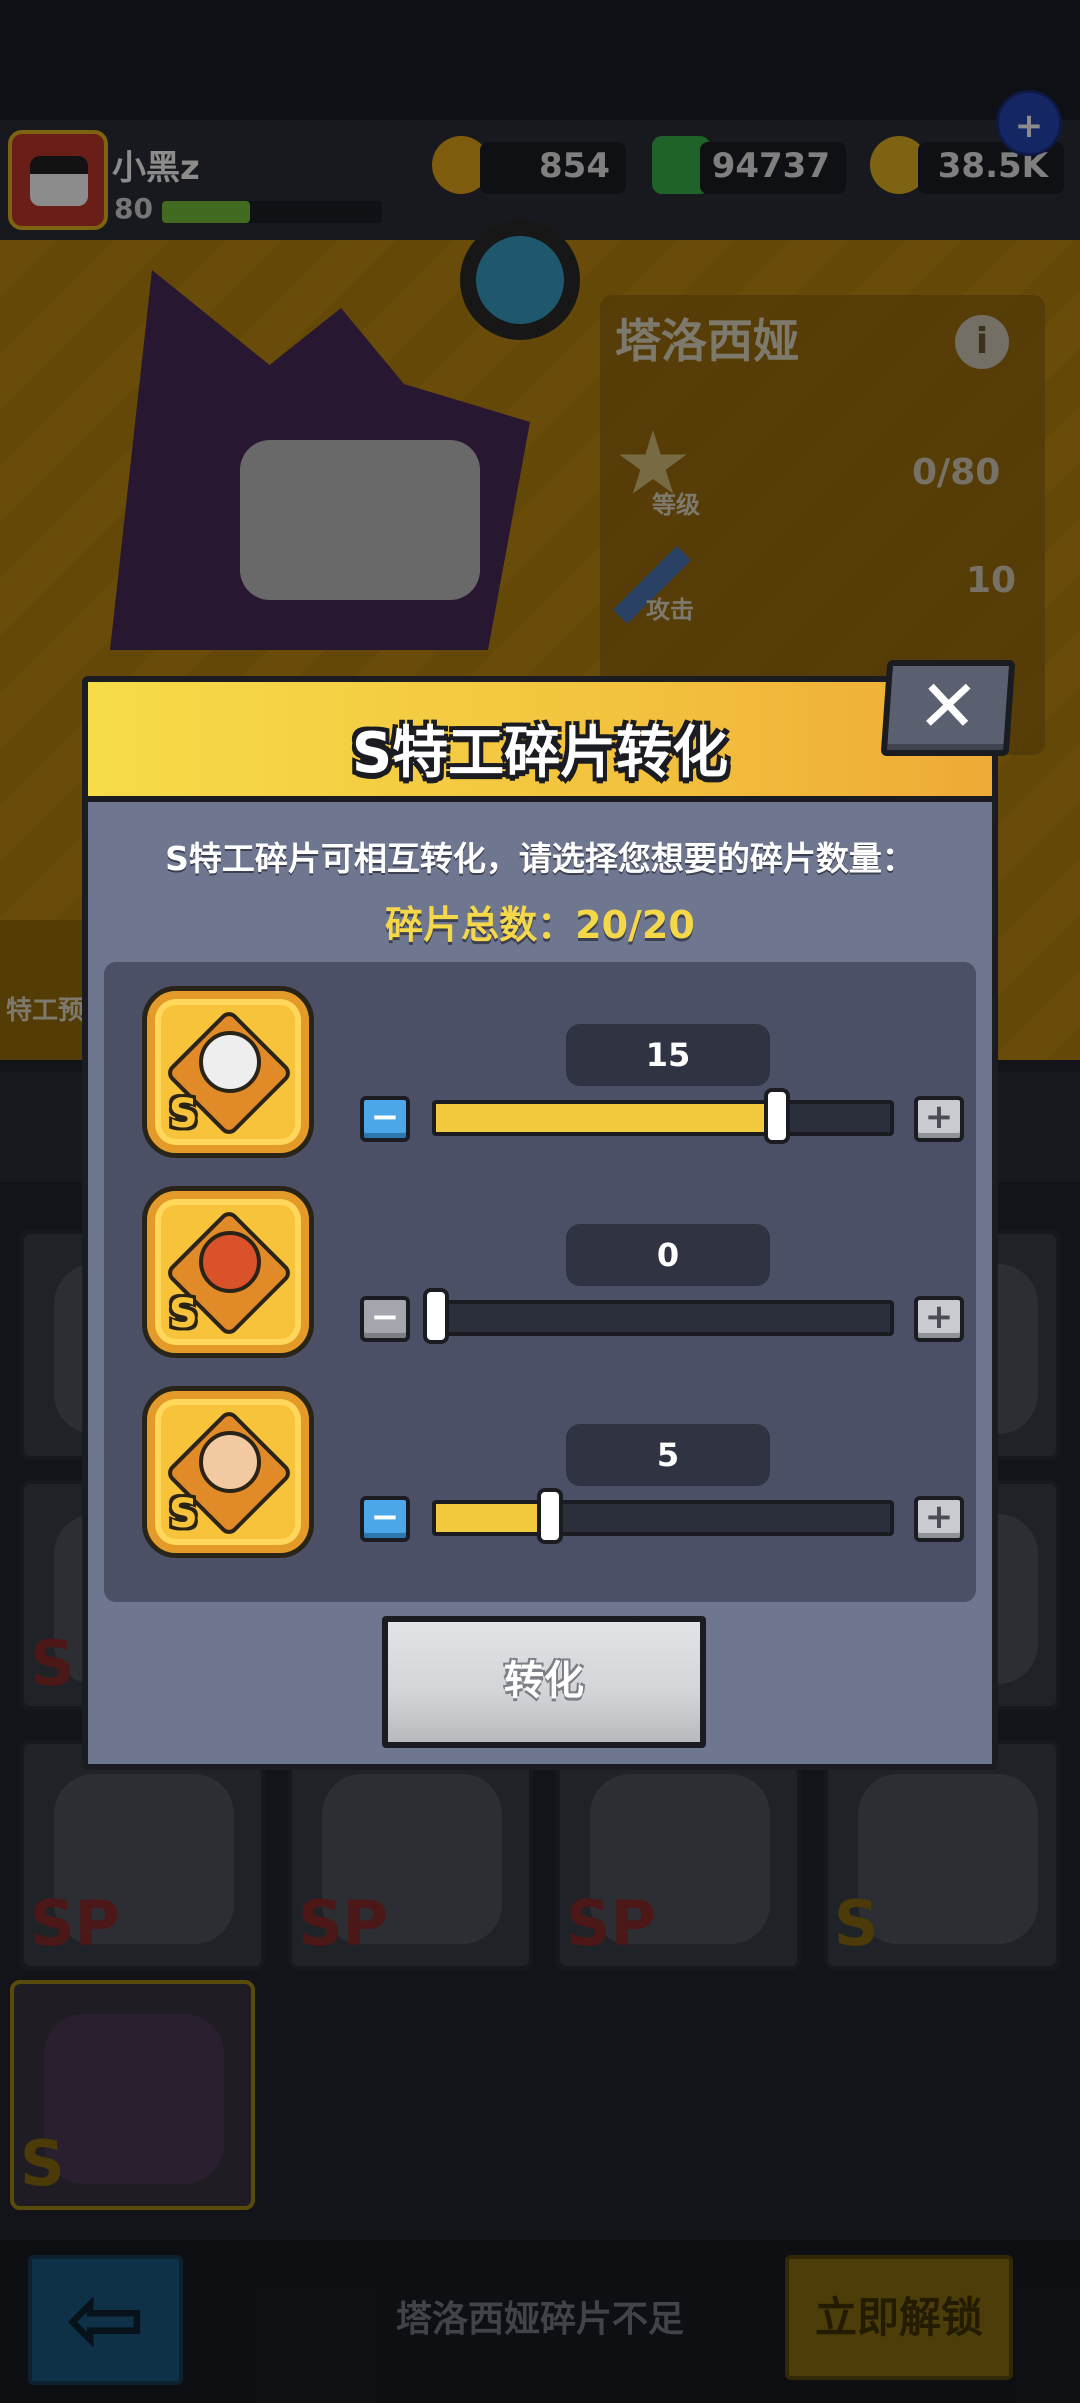 This screenshot has height=2403, width=1080. I want to click on shard-count: 0, so click(668, 1255).